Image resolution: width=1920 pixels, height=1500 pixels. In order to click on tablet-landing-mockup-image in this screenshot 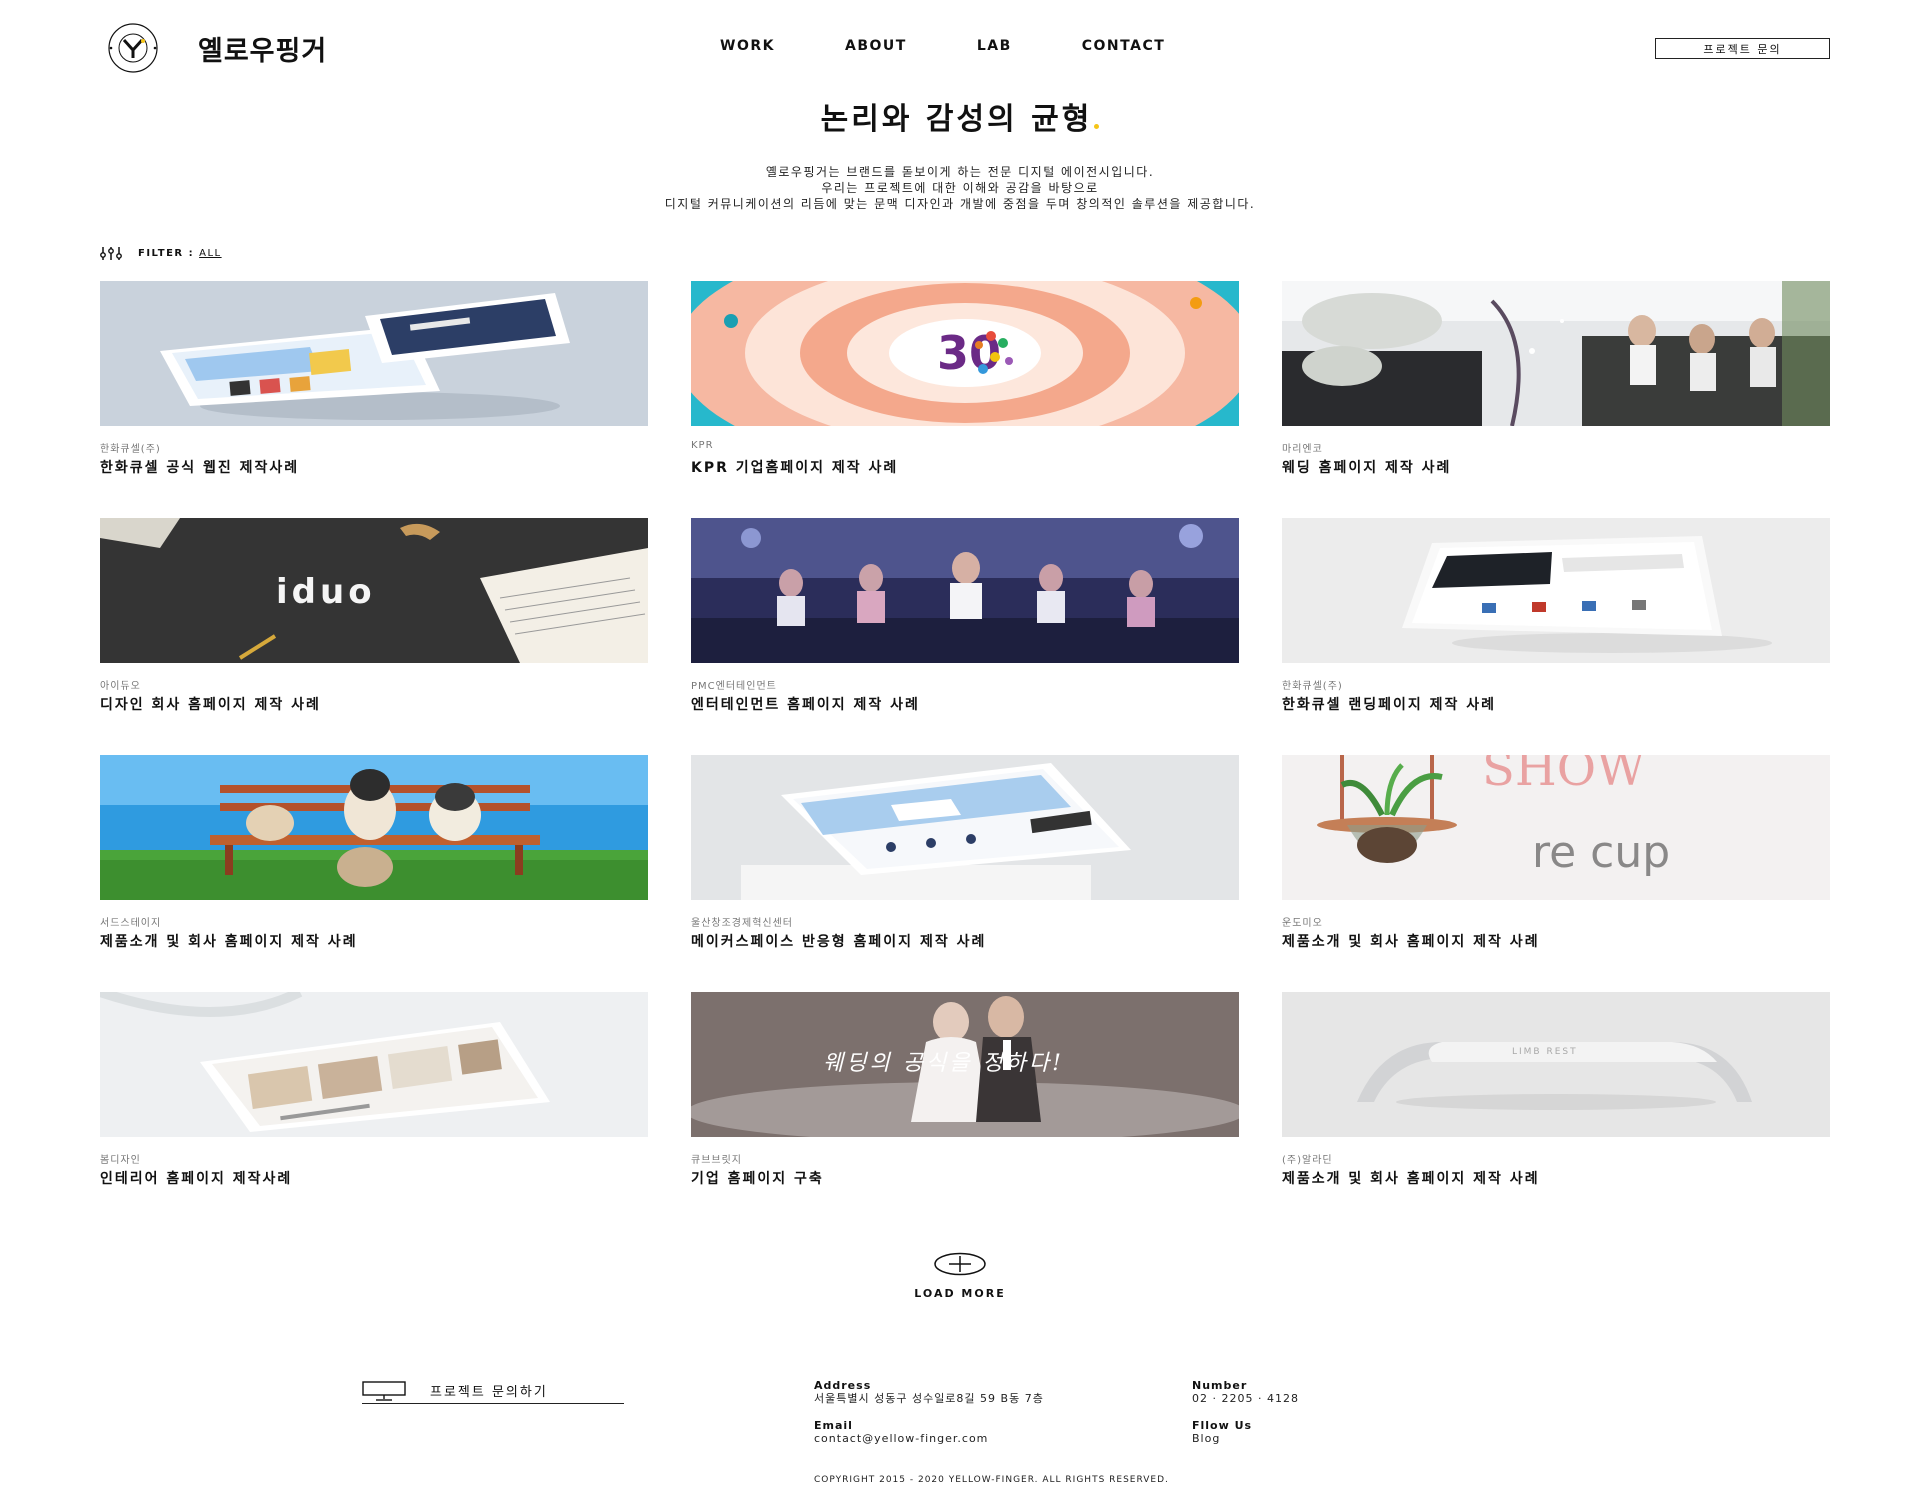, I will do `click(1556, 590)`.